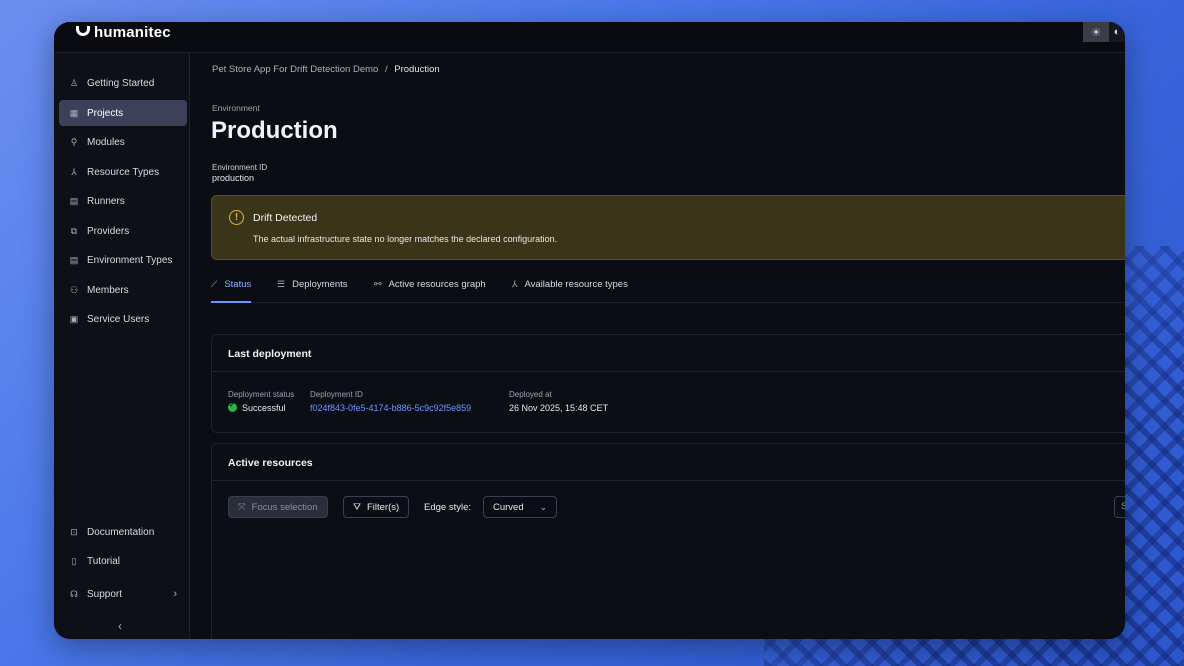 This screenshot has height=666, width=1184. What do you see at coordinates (390, 408) in the screenshot?
I see `deployment-id-link: f024f843-0fe5-4174-b886-5c9c92f5e859` at bounding box center [390, 408].